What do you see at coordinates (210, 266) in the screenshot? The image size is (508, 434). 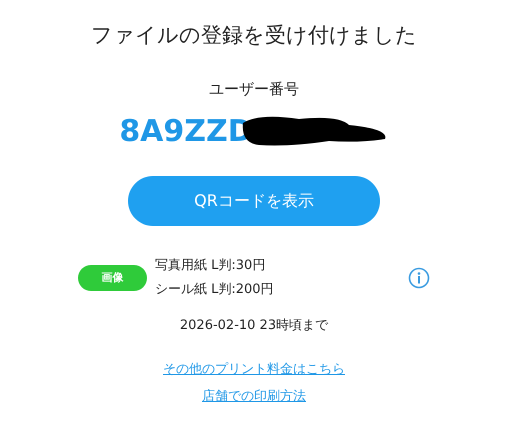 I see `price-text: 写真用紙 L判:30円` at bounding box center [210, 266].